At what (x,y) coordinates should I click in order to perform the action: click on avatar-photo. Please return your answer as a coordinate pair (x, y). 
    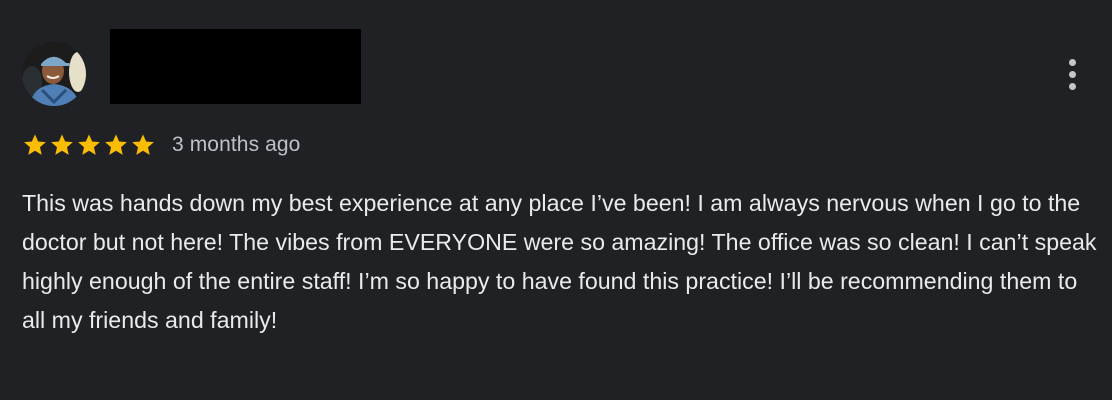
    Looking at the image, I should click on (54, 74).